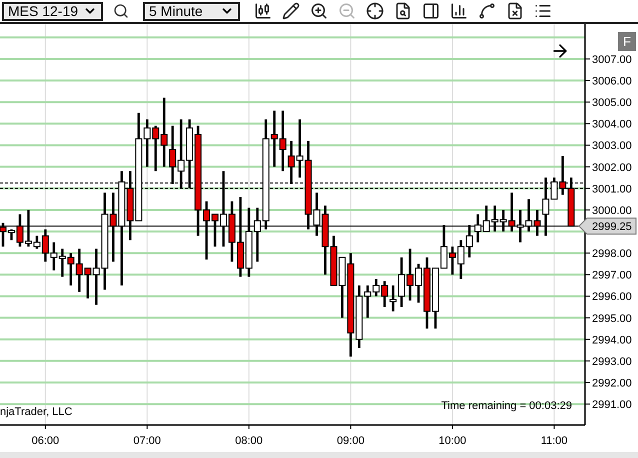 This screenshot has height=458, width=638. Describe the element at coordinates (612, 210) in the screenshot. I see `price-axis-label: 3000.00` at that location.